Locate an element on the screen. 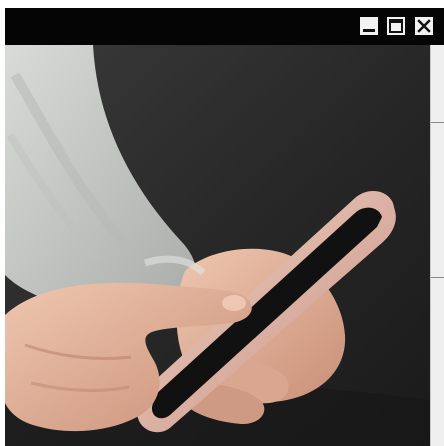 This screenshot has width=444, height=446. title-bar is located at coordinates (224, 26).